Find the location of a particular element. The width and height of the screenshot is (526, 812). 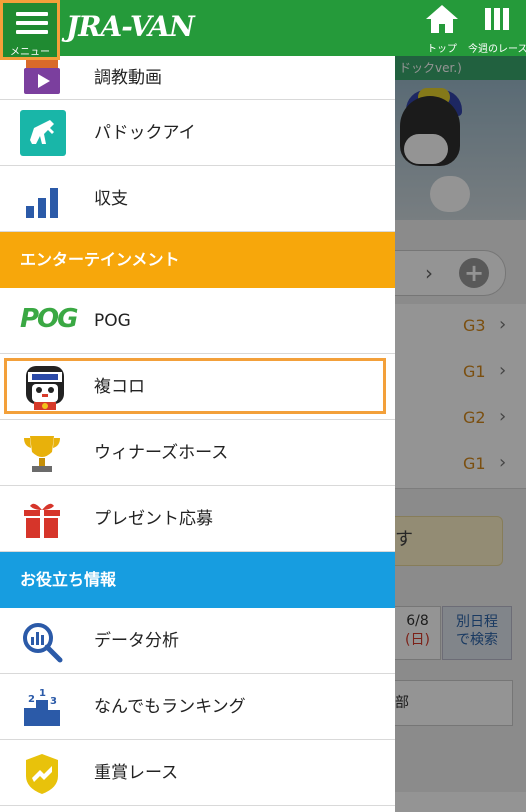

gift-icon is located at coordinates (42, 520).